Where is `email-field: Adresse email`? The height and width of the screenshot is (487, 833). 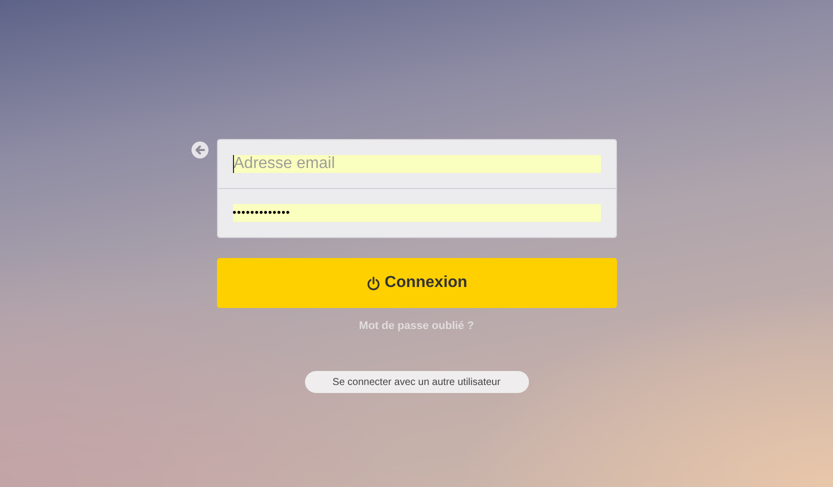
email-field: Adresse email is located at coordinates (416, 164).